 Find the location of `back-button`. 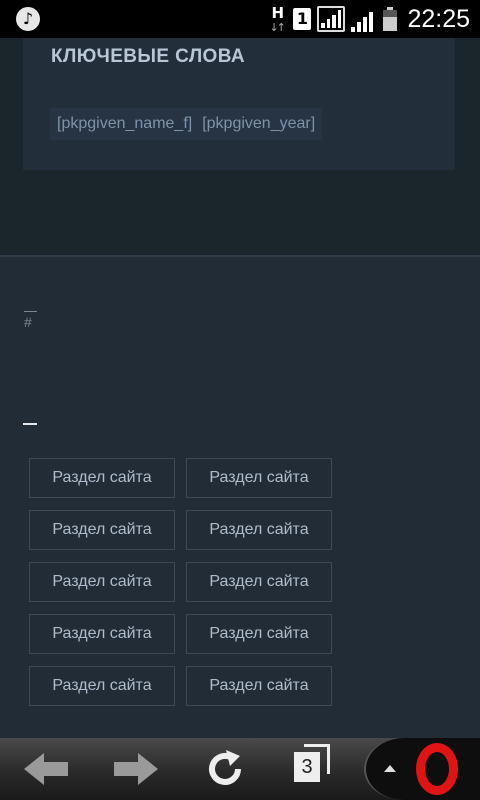

back-button is located at coordinates (47, 769).